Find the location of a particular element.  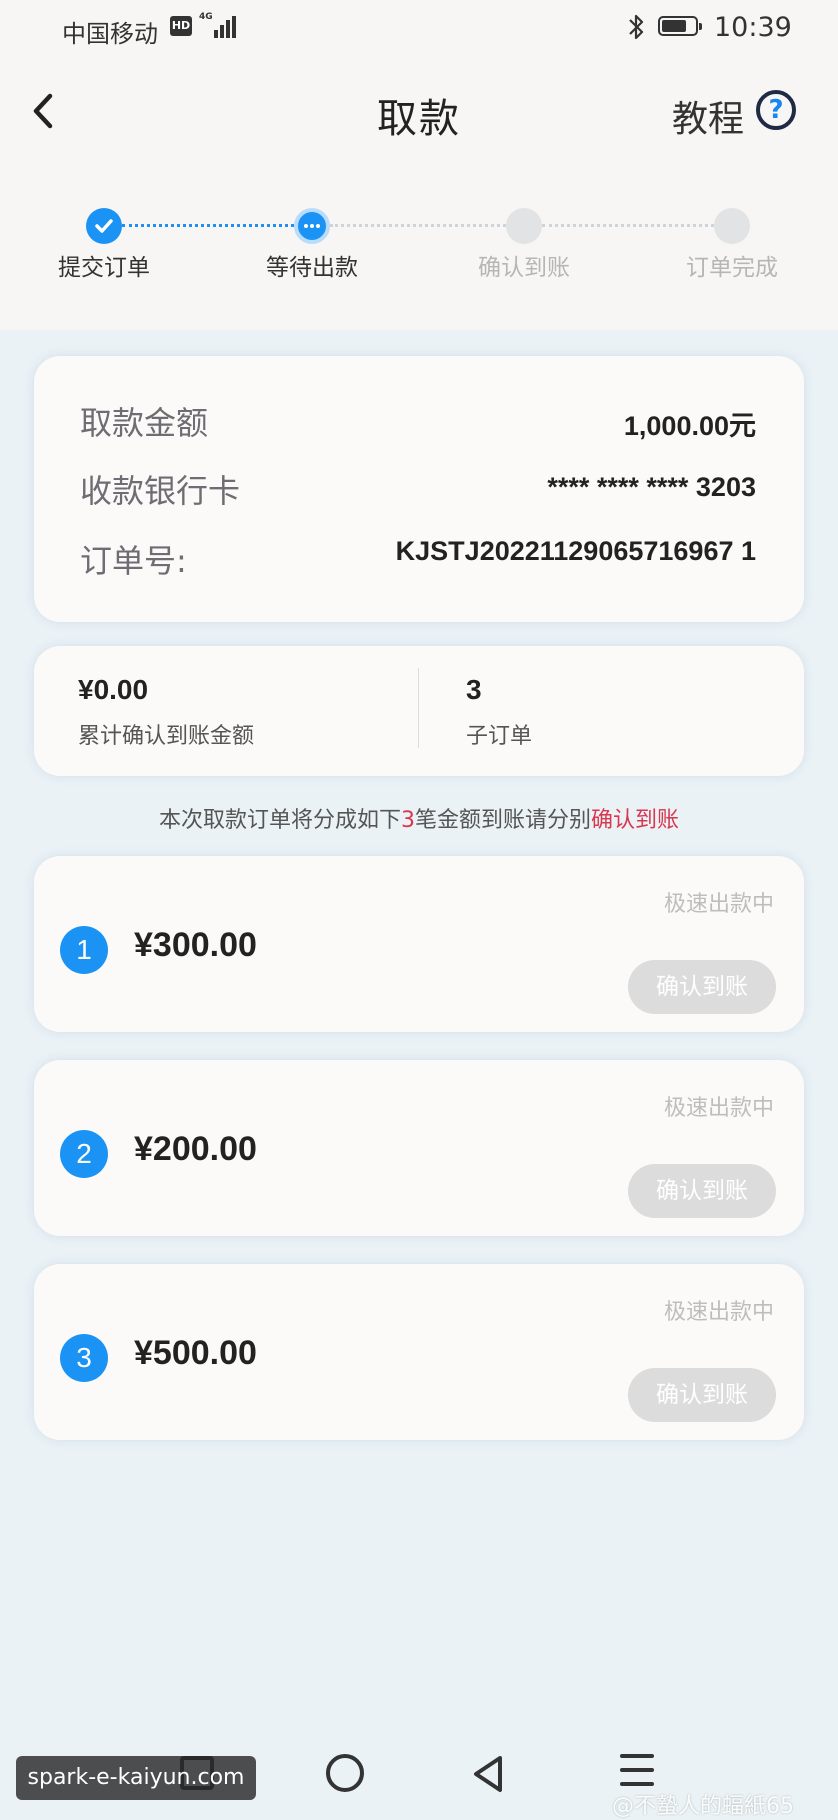

divider is located at coordinates (418, 708).